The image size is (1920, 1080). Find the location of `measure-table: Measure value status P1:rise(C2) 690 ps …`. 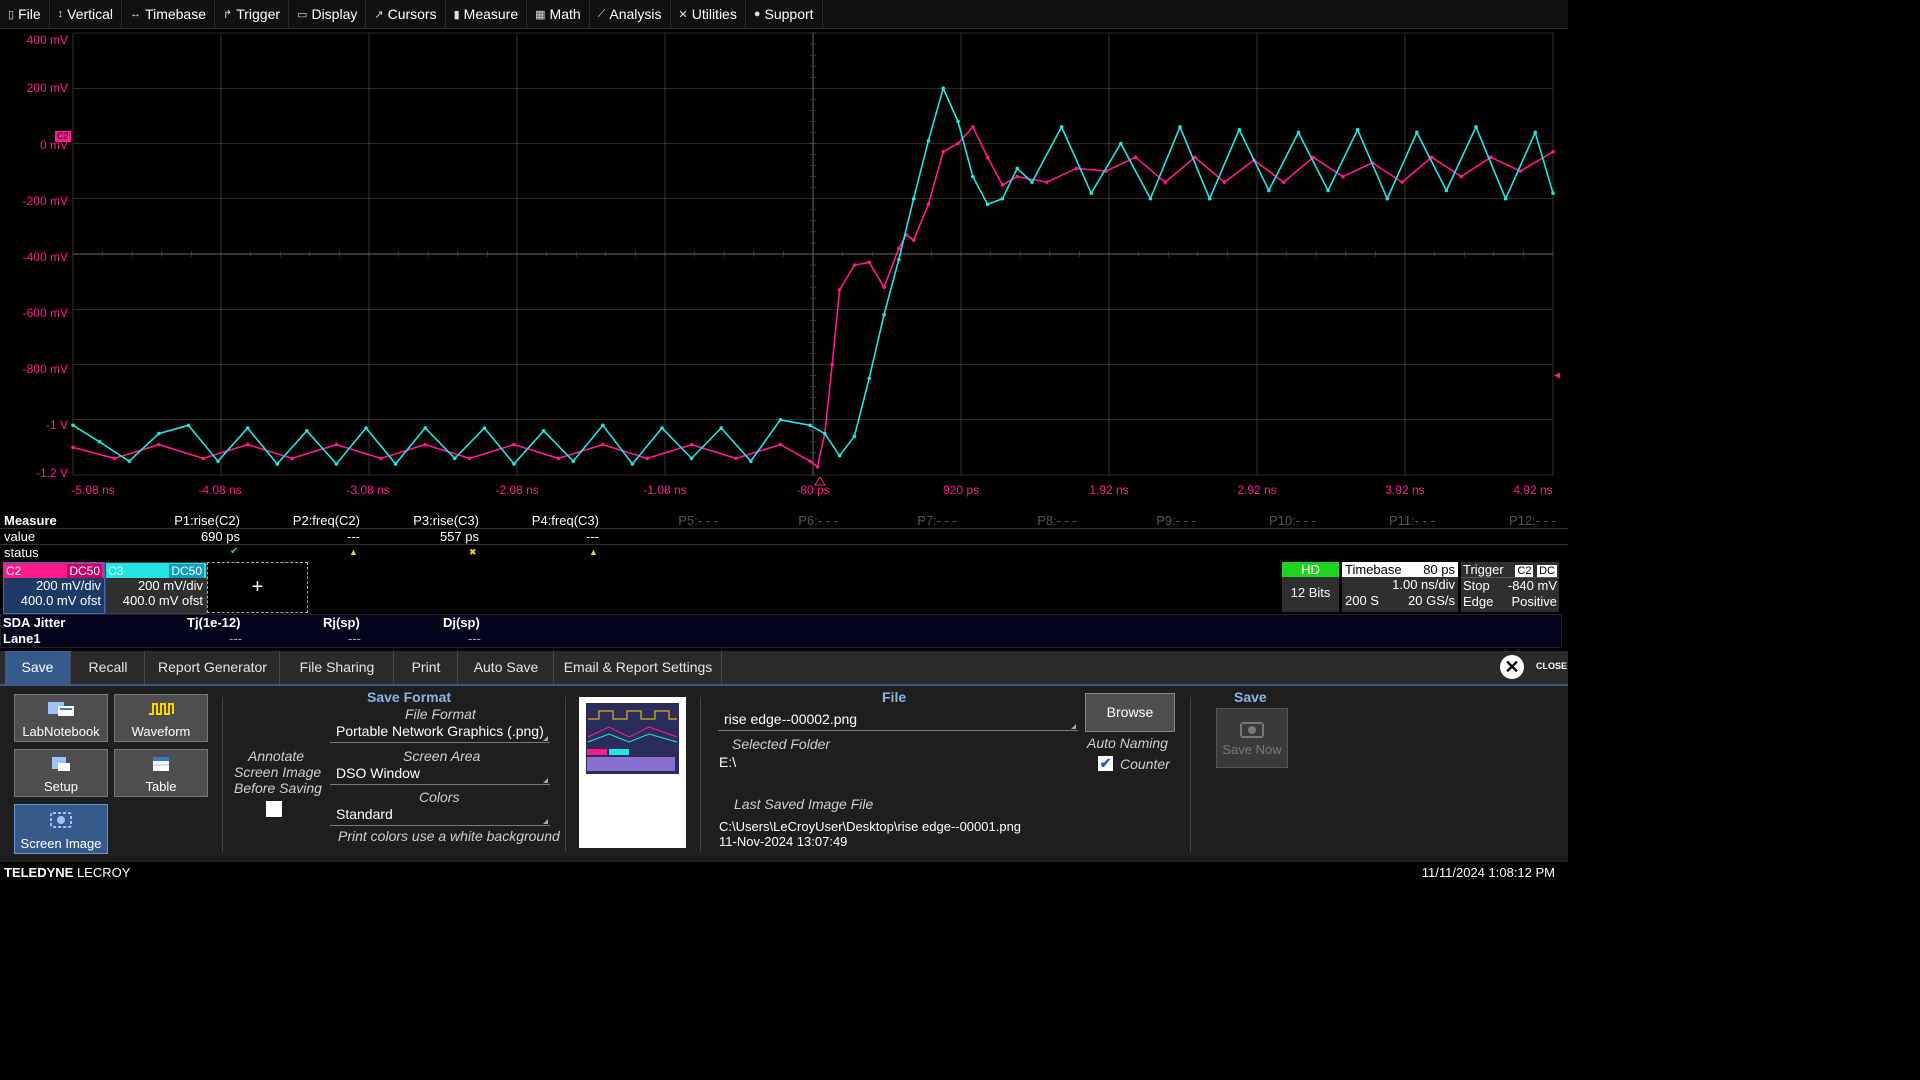

measure-table: Measure value status P1:rise(C2) 690 ps … is located at coordinates (784, 536).